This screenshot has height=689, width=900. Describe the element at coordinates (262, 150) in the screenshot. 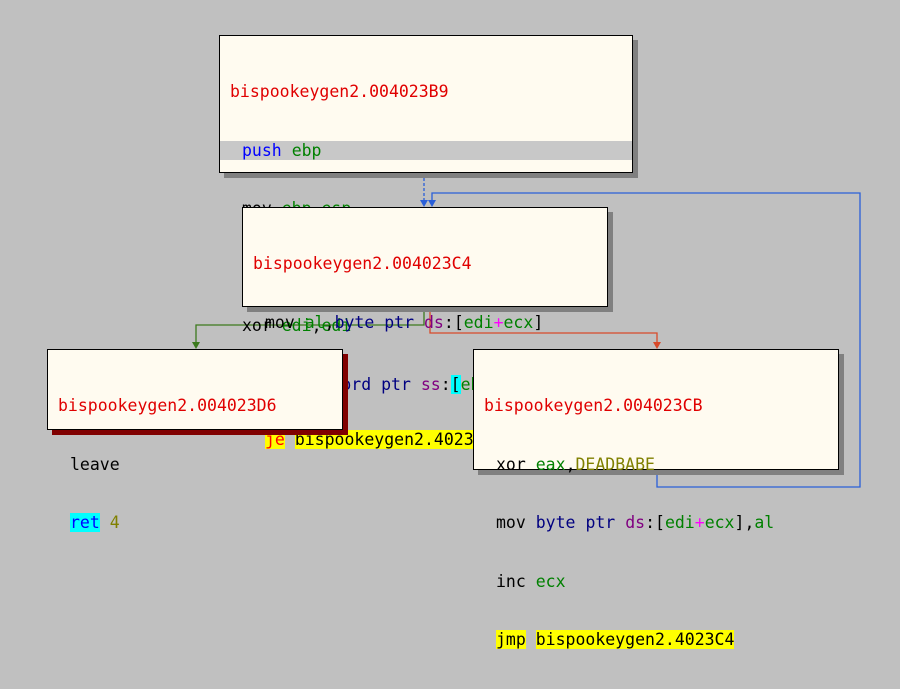

I see `mnemonic: push` at that location.